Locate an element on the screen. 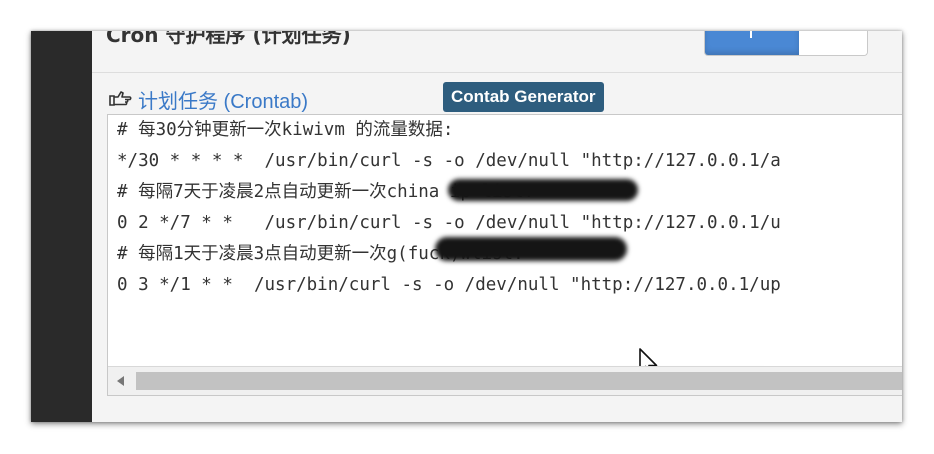 The image size is (934, 454). scroll-left-button is located at coordinates (121, 381).